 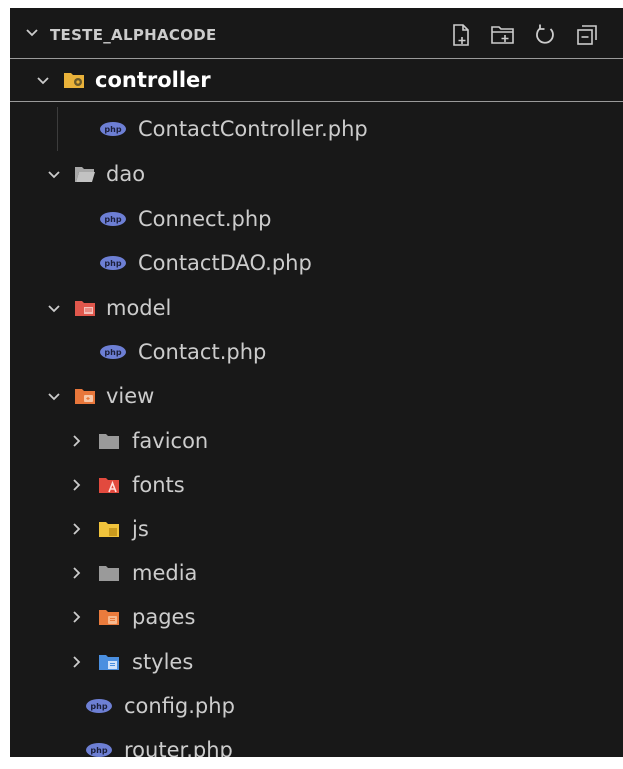 I want to click on tree-folder-js: js, so click(x=316, y=529).